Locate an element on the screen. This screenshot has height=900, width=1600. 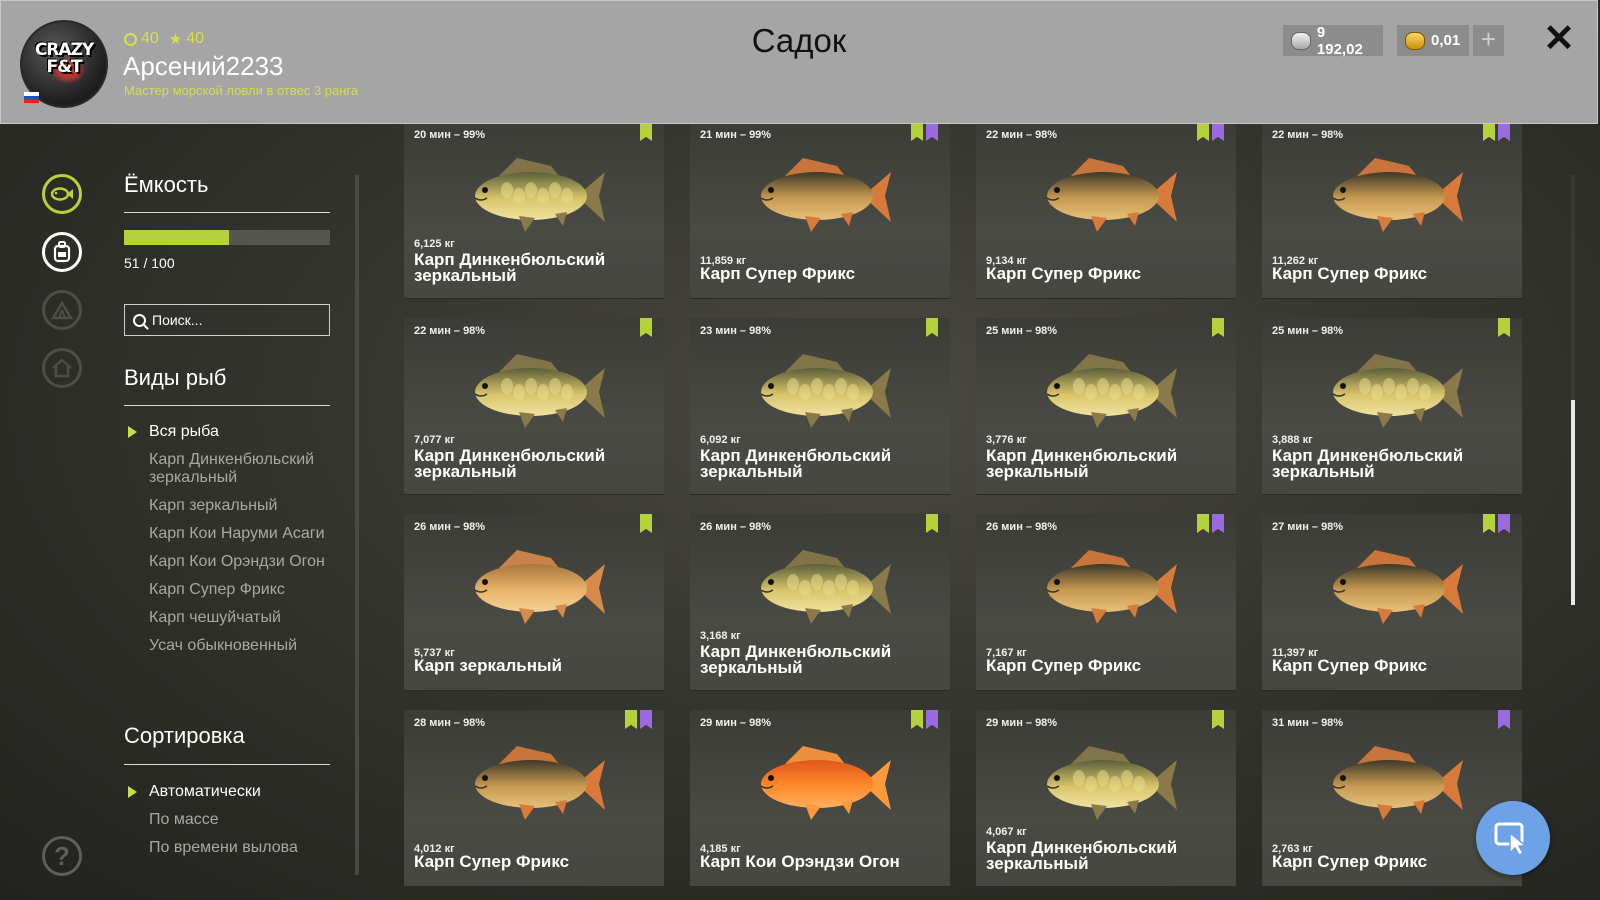
player-stats: 40 ★ 40 is located at coordinates (164, 39).